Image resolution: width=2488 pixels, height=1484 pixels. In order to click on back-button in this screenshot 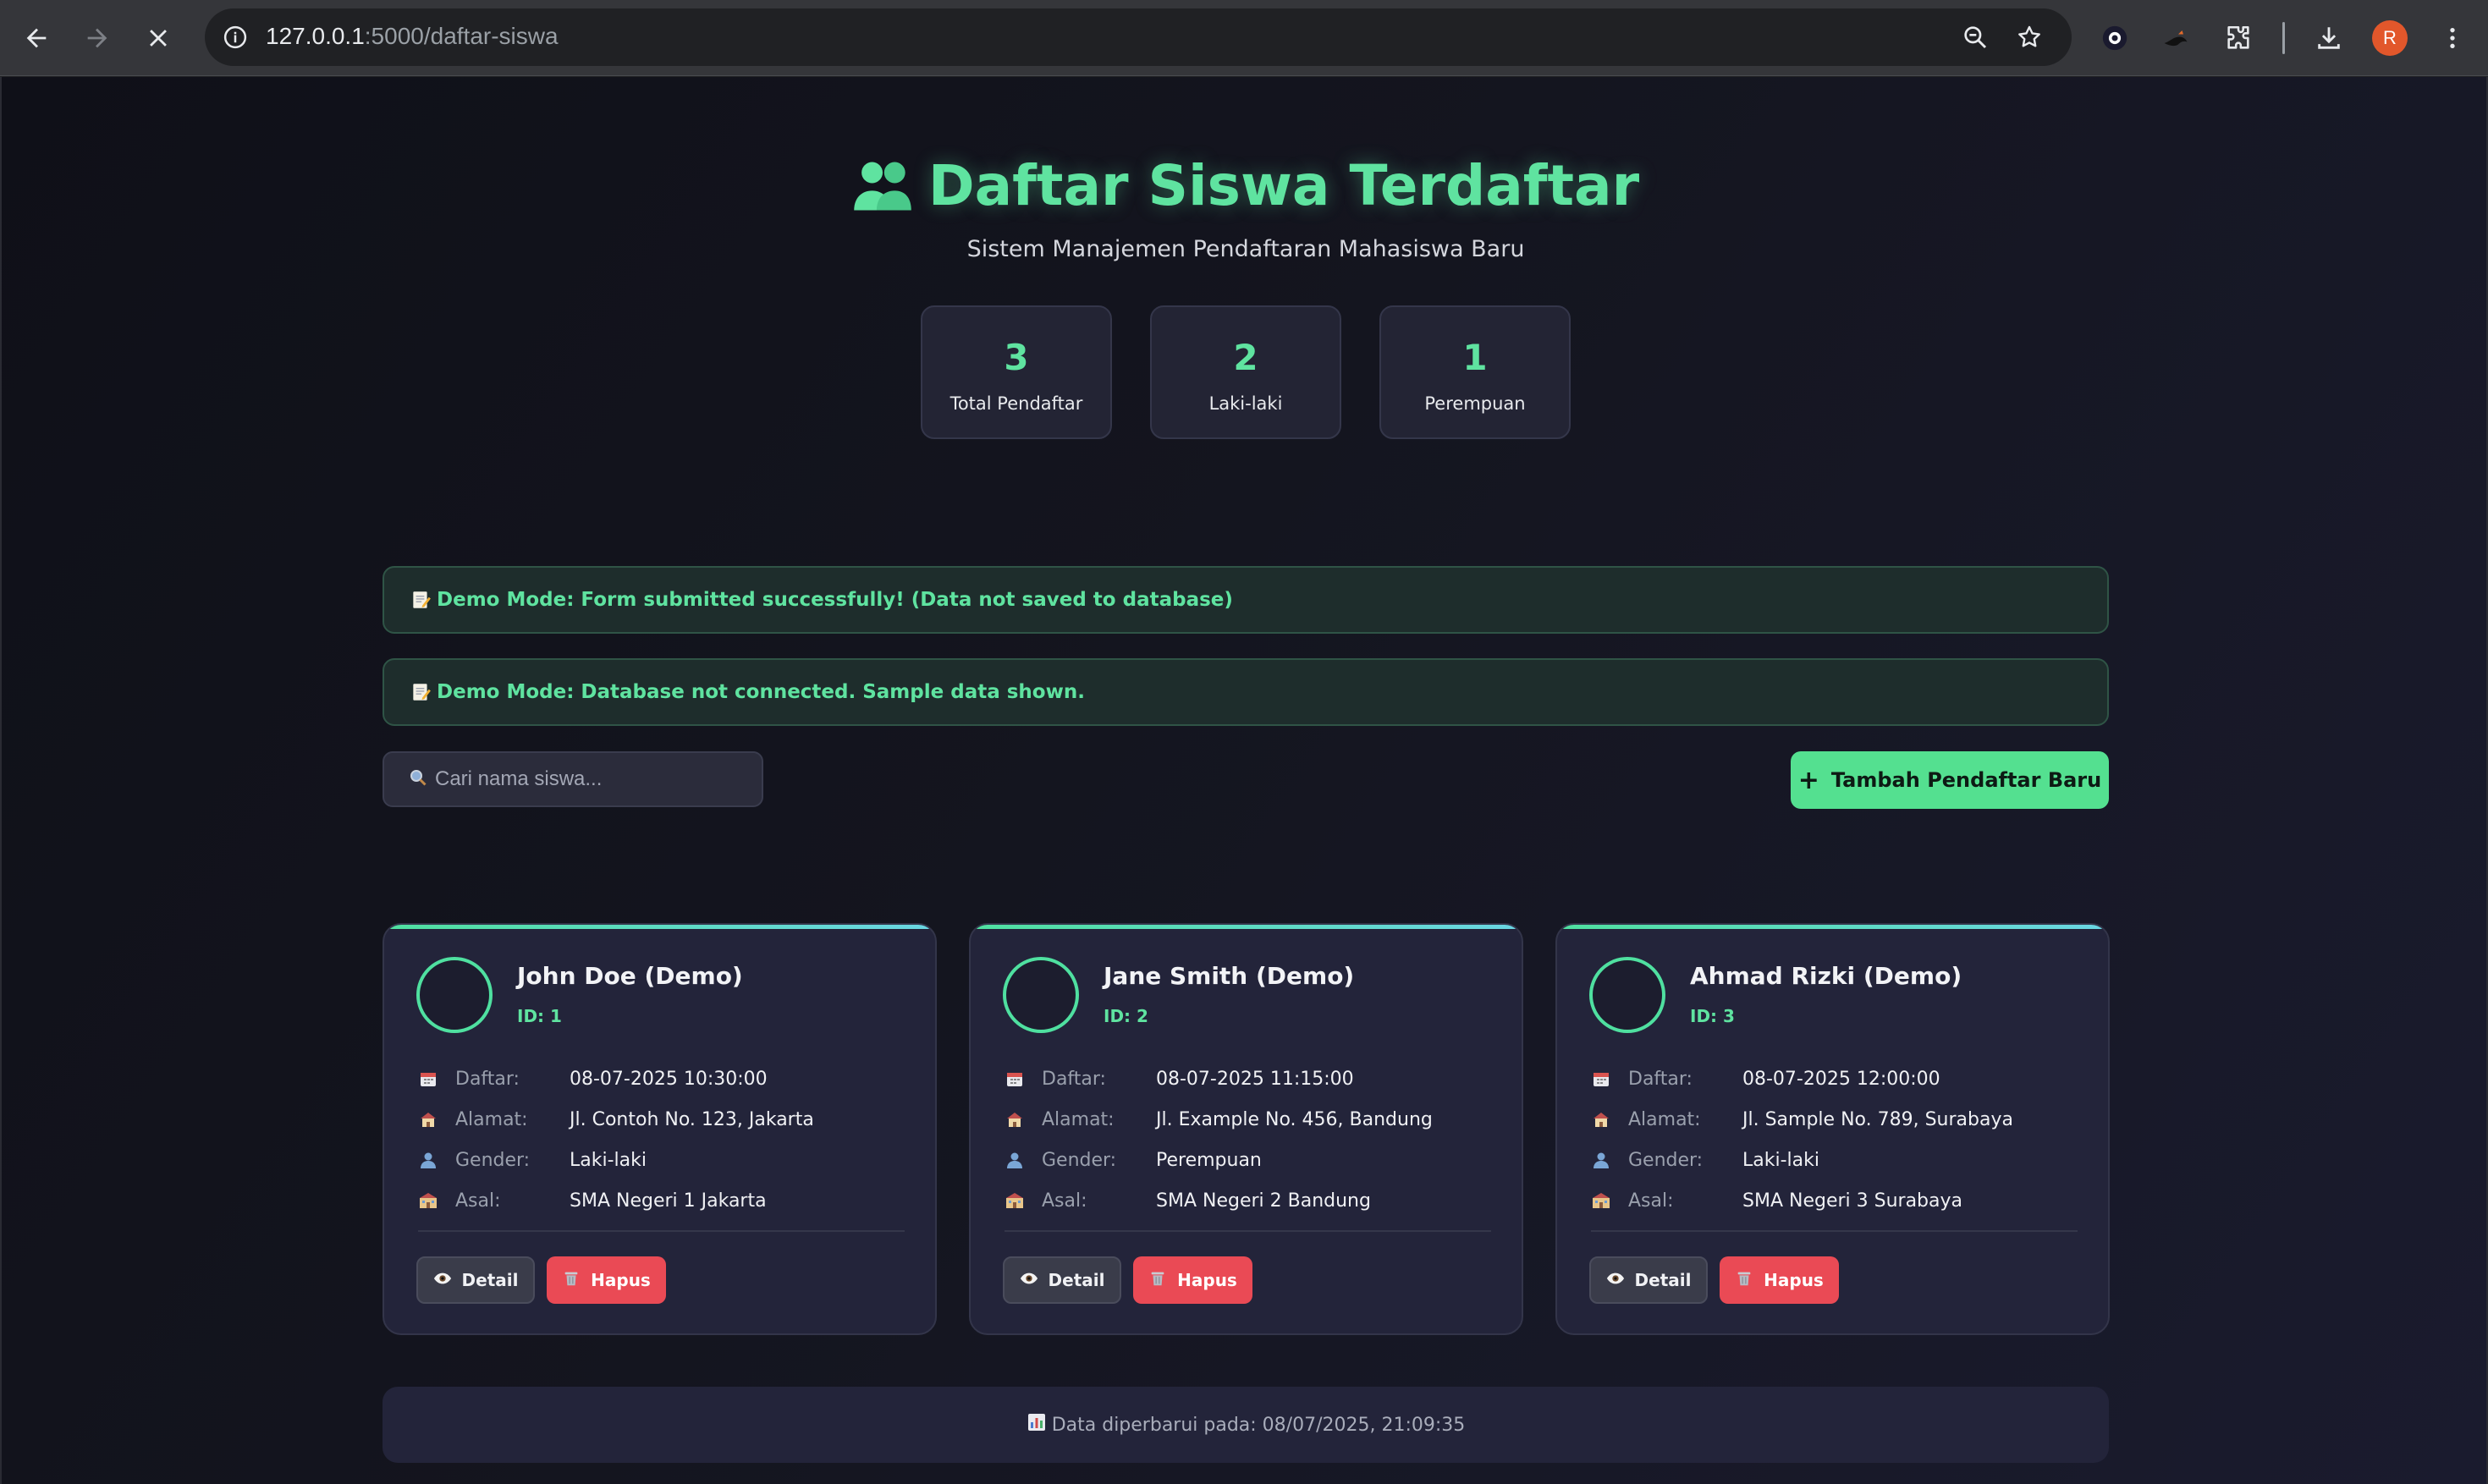, I will do `click(36, 38)`.